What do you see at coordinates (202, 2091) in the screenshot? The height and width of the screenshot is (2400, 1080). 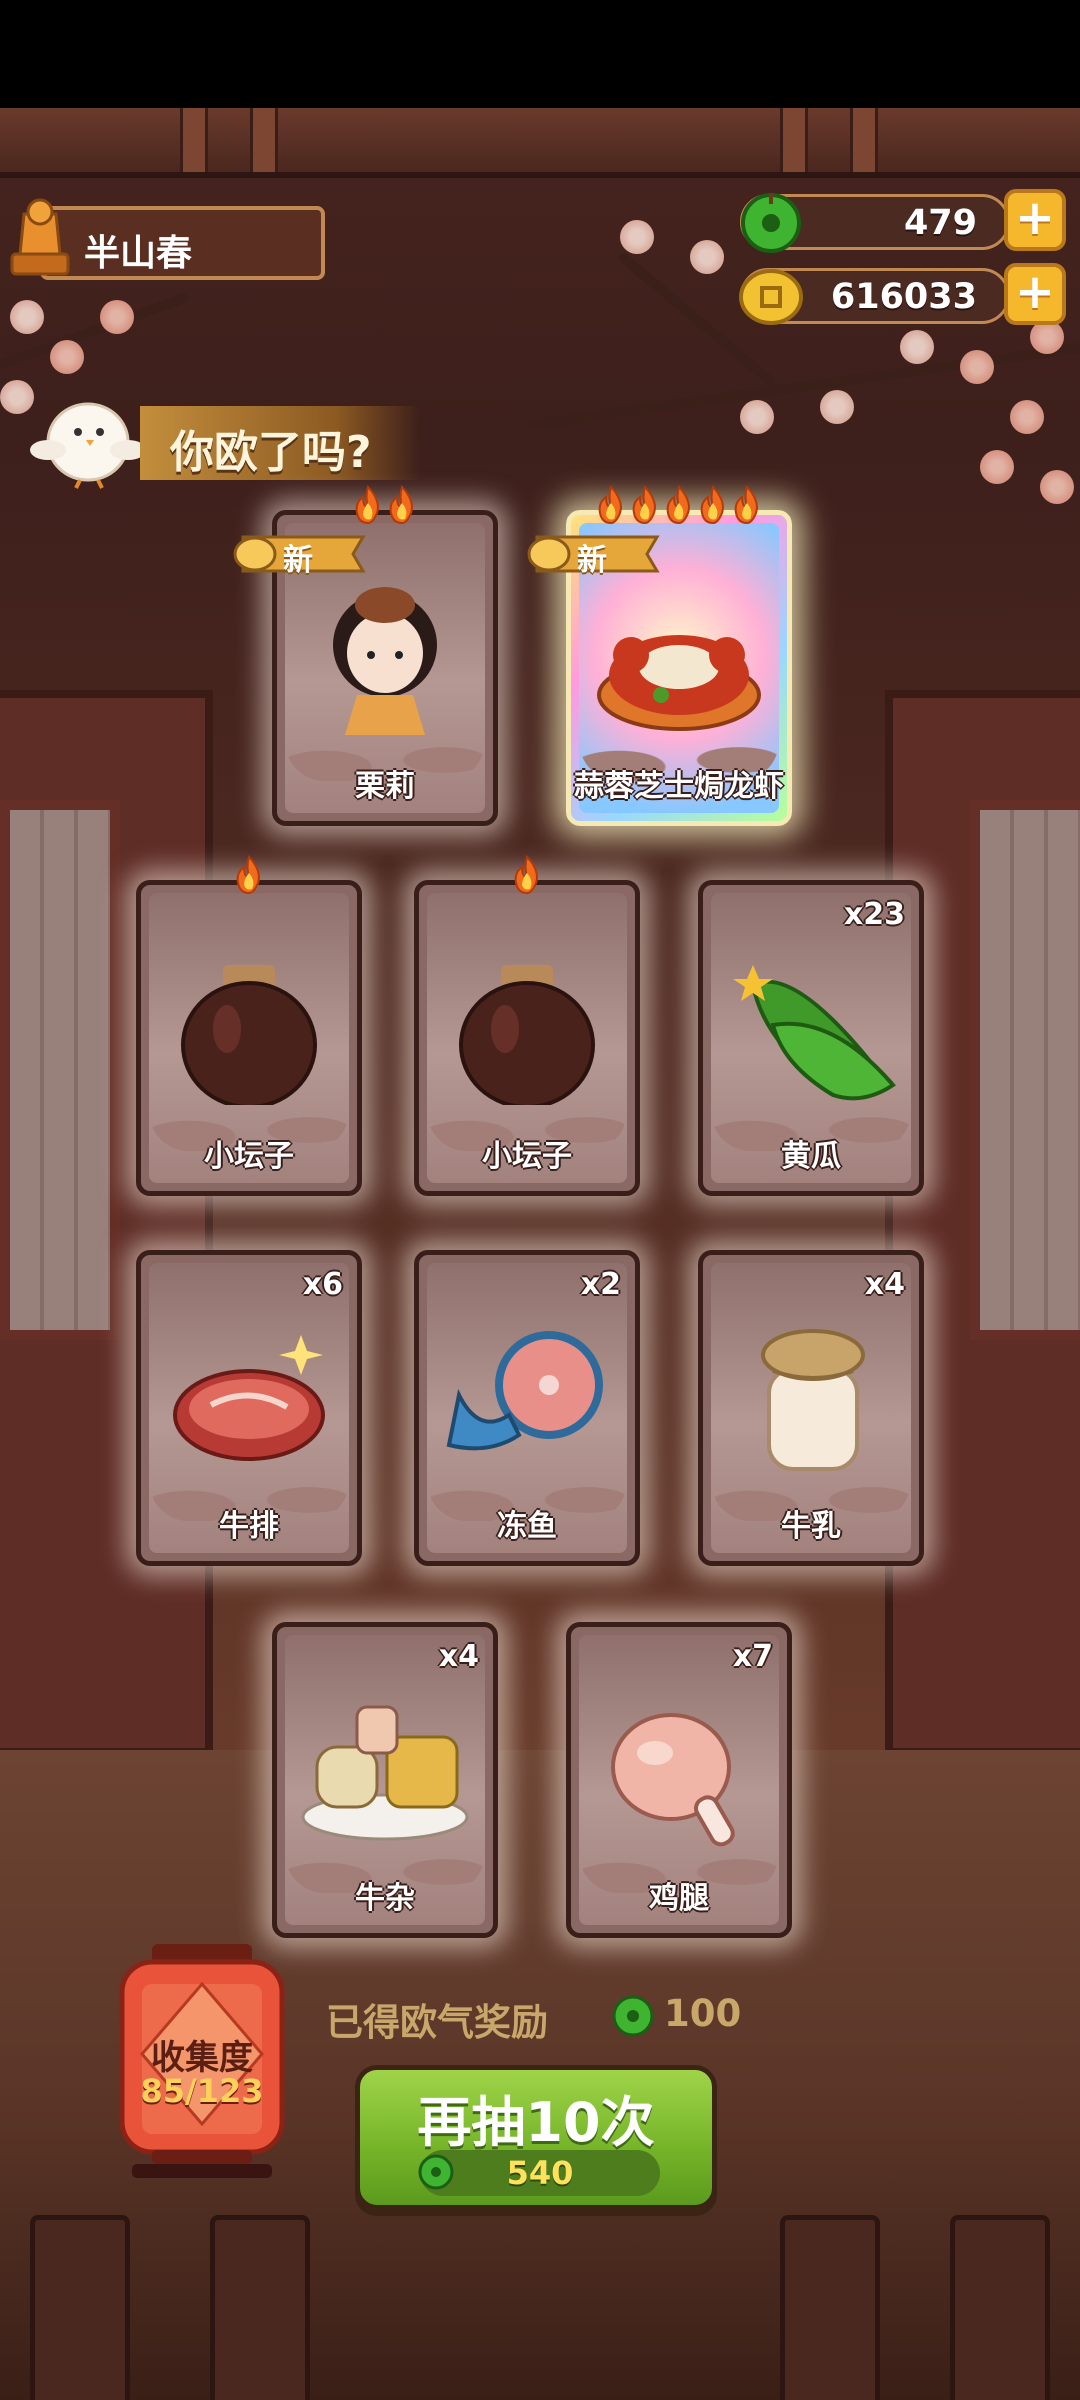 I see `collection-progress: 85/123` at bounding box center [202, 2091].